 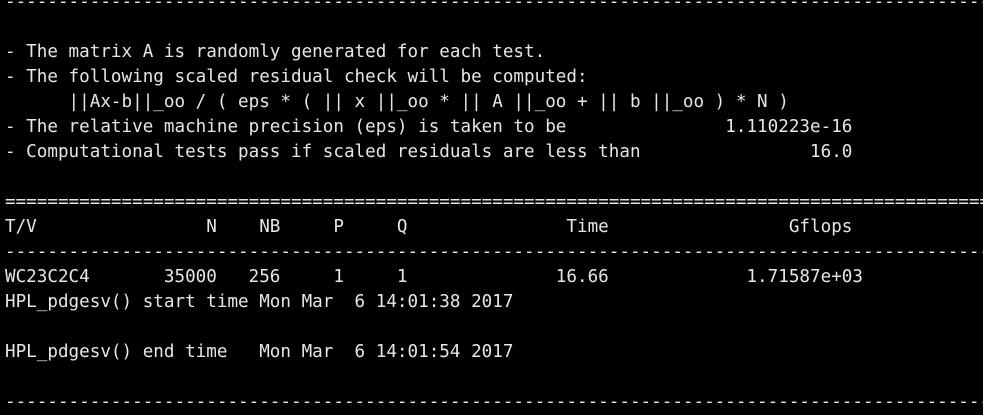 What do you see at coordinates (434, 277) in the screenshot?
I see `results-table-row: WC23C2C4 35000 256 1 1 16.66 1.71587e+03` at bounding box center [434, 277].